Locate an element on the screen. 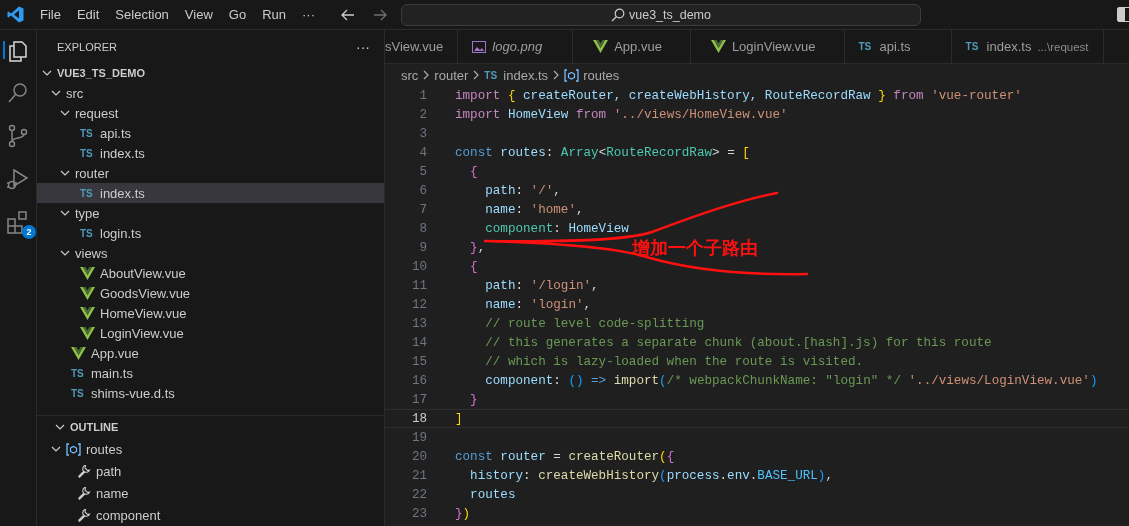 Image resolution: width=1129 pixels, height=526 pixels. line-number: 5 is located at coordinates (422, 171).